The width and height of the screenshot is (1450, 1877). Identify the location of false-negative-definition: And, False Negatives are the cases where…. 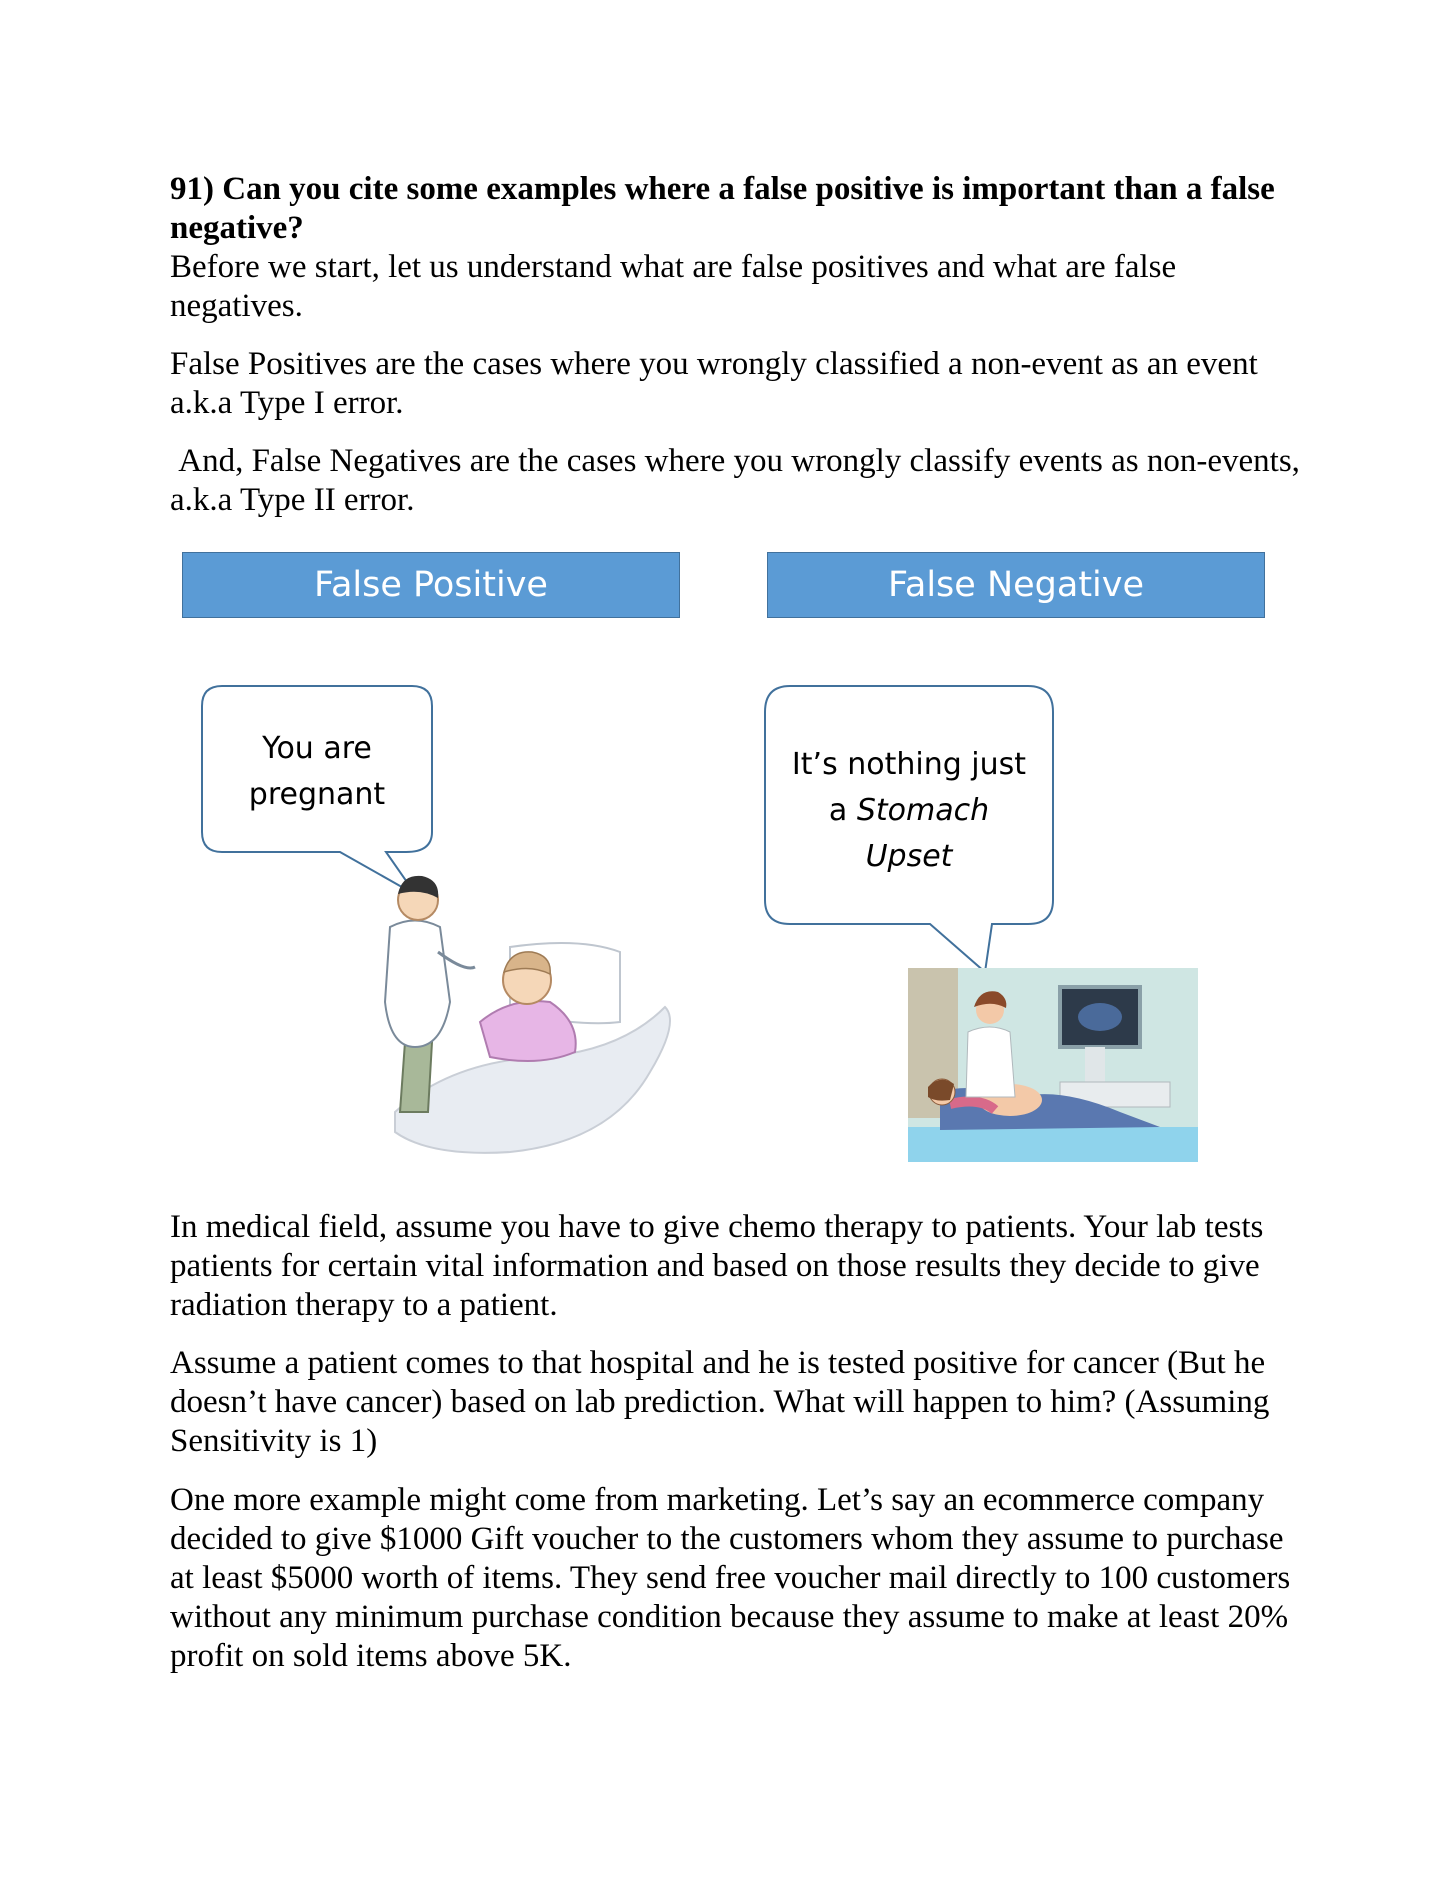
(739, 480).